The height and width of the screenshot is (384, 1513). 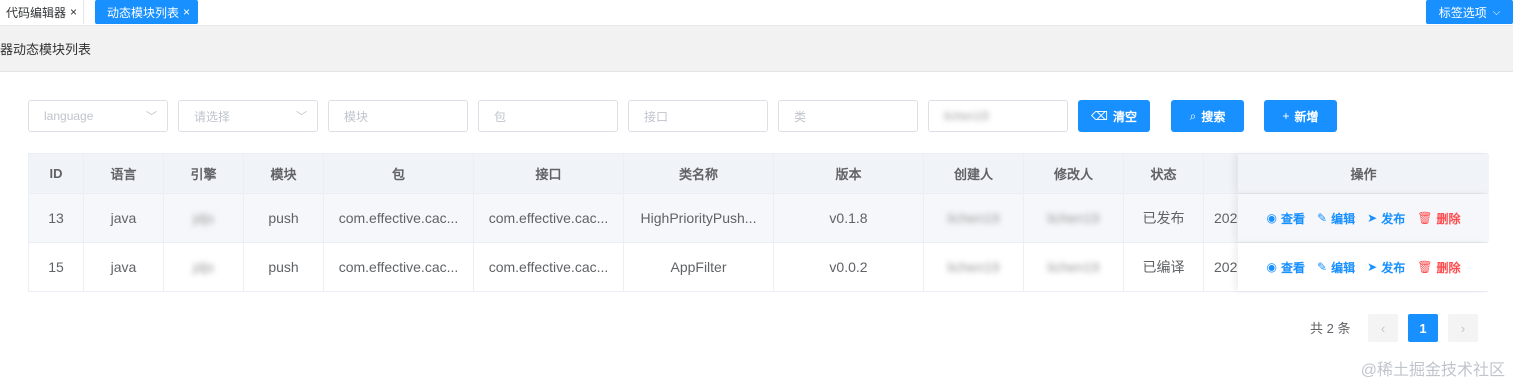 What do you see at coordinates (56, 173) in the screenshot?
I see `header-id: ID` at bounding box center [56, 173].